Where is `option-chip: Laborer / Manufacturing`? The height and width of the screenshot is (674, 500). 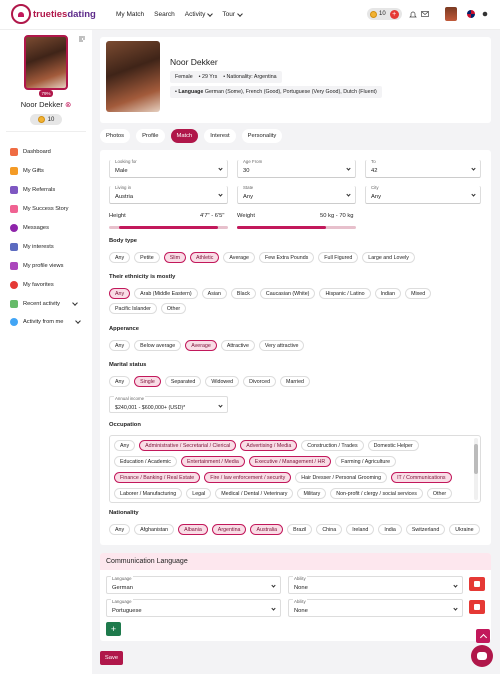
option-chip: Laborer / Manufacturing is located at coordinates (148, 493).